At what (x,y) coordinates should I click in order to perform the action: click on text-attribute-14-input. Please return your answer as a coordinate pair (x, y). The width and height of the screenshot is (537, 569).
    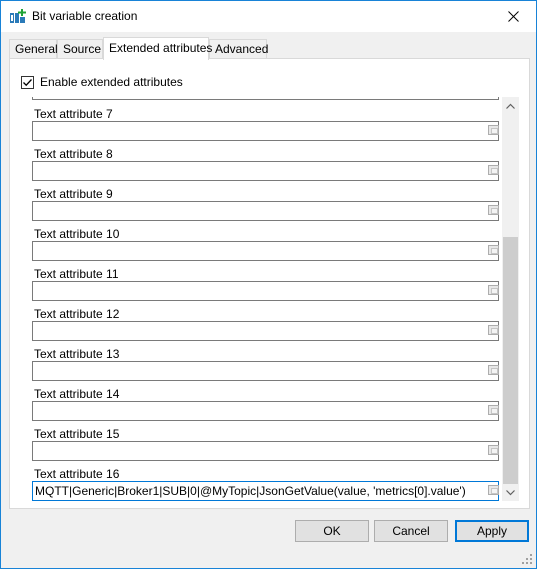
    Looking at the image, I should click on (265, 411).